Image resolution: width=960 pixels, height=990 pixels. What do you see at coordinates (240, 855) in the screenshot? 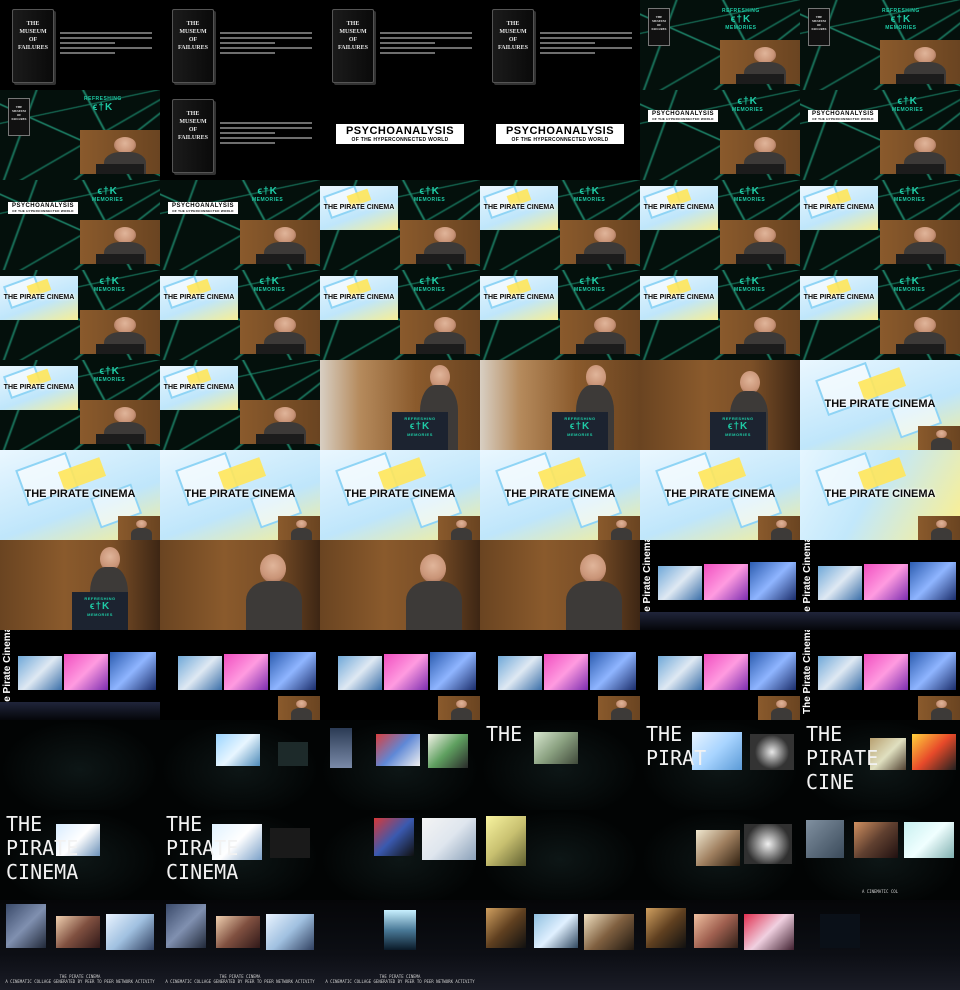
I see `frame-type-cinema-2: THE PIRATE CINEMA` at bounding box center [240, 855].